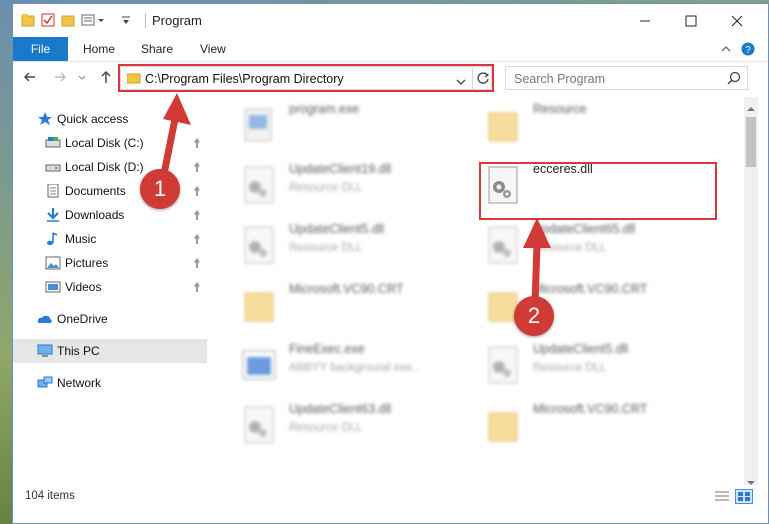 The width and height of the screenshot is (769, 524). I want to click on ribbon: File Home Share View ?, so click(390, 49).